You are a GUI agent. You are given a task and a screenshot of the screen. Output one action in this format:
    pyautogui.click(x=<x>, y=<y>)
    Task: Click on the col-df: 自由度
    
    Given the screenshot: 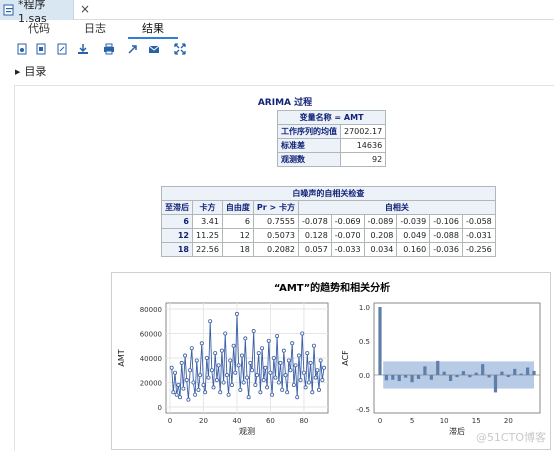 What is the action you would take?
    pyautogui.click(x=237, y=207)
    